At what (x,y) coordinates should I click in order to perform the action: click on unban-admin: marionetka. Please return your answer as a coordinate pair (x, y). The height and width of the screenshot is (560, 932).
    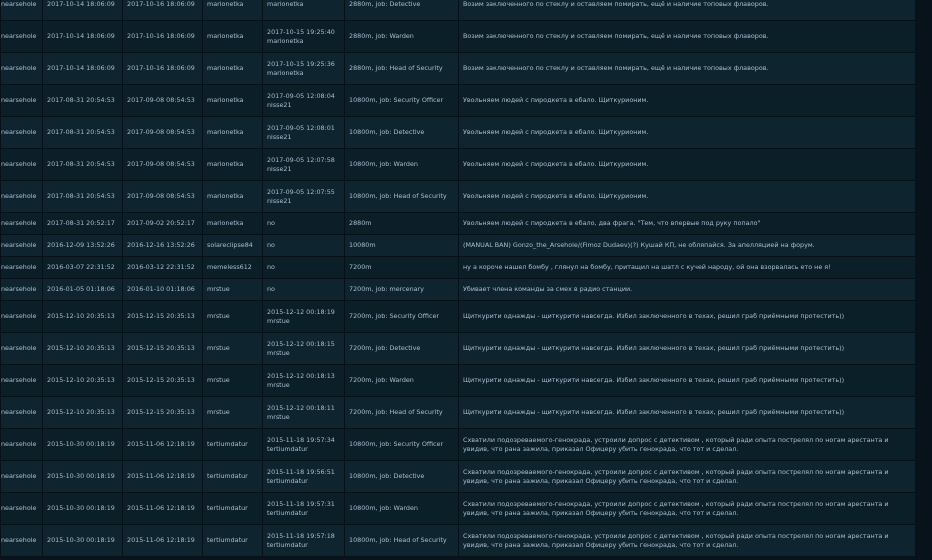
    Looking at the image, I should click on (285, 40).